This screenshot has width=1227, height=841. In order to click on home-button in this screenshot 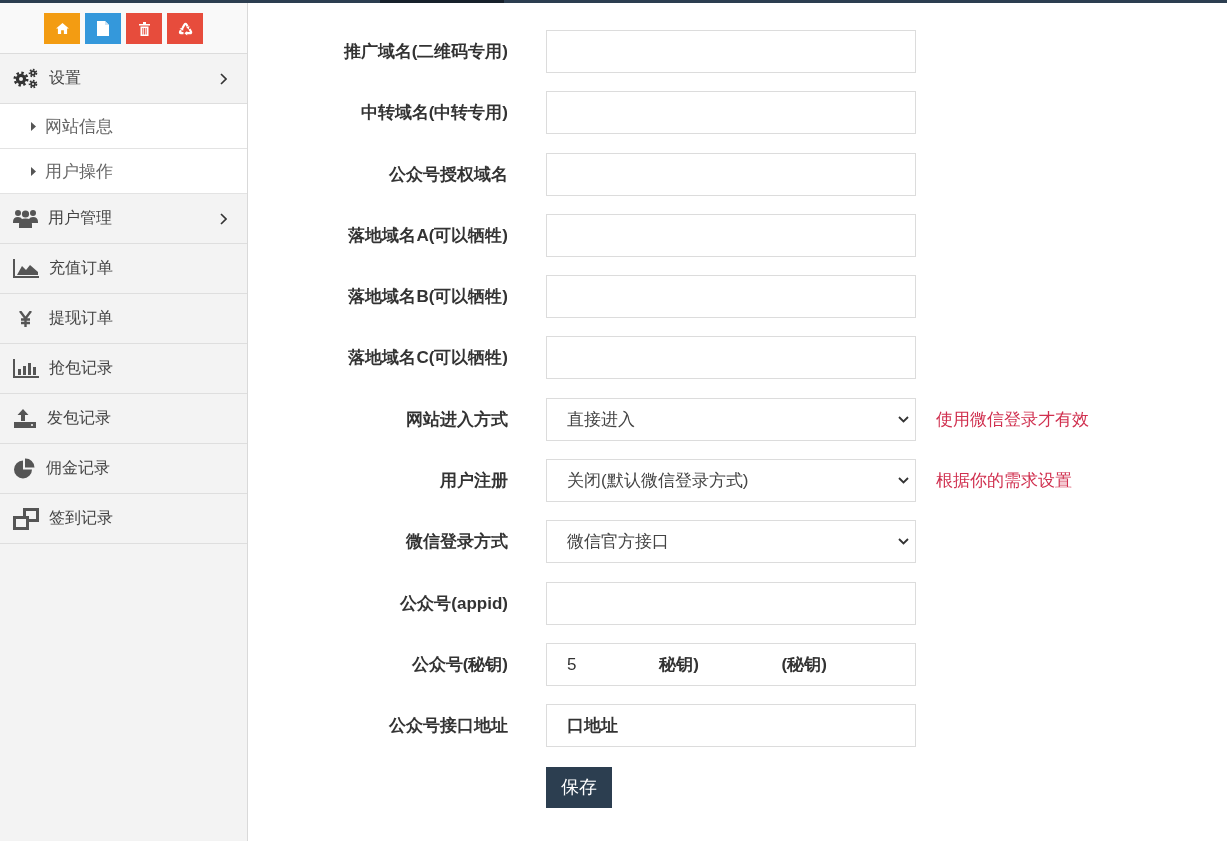, I will do `click(62, 28)`.